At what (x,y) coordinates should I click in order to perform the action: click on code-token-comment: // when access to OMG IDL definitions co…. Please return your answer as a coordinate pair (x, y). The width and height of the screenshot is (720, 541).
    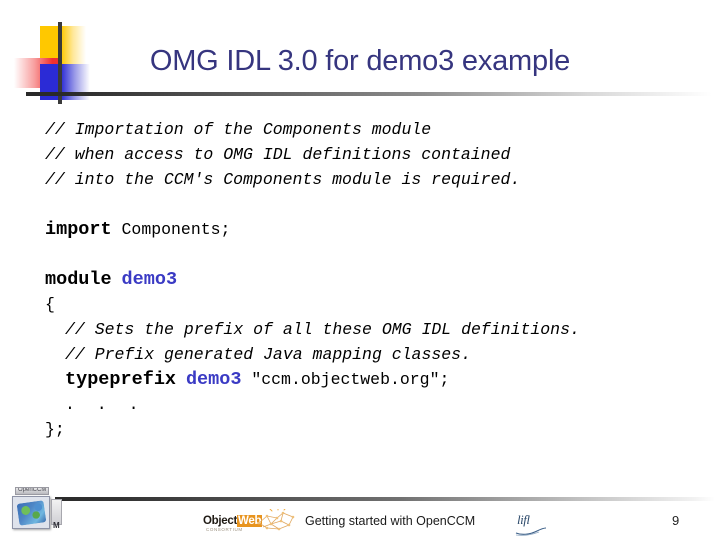
    Looking at the image, I should click on (278, 154).